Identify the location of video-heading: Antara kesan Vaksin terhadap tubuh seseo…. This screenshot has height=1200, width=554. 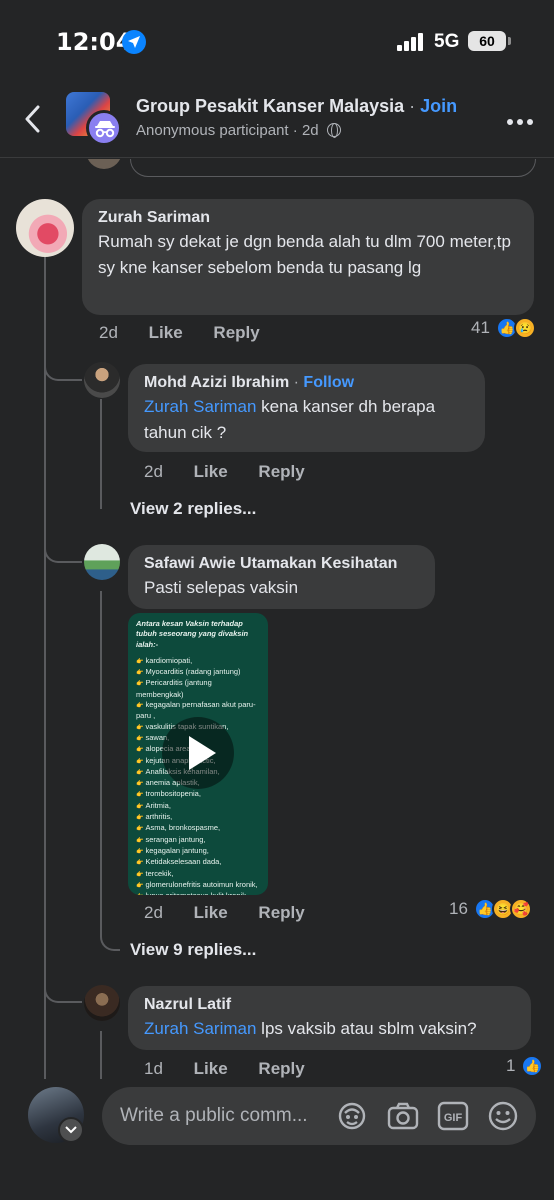
(192, 634).